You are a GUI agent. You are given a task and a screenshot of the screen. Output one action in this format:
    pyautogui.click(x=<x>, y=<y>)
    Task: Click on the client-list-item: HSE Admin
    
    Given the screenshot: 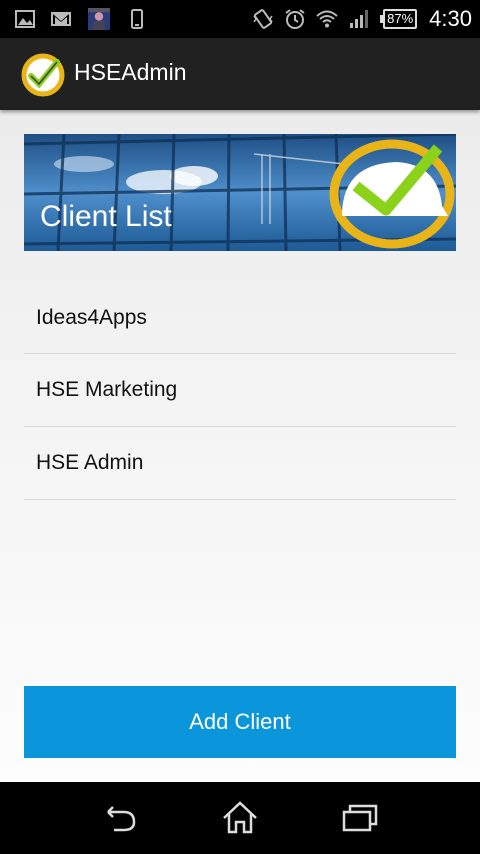 What is the action you would take?
    pyautogui.click(x=240, y=463)
    